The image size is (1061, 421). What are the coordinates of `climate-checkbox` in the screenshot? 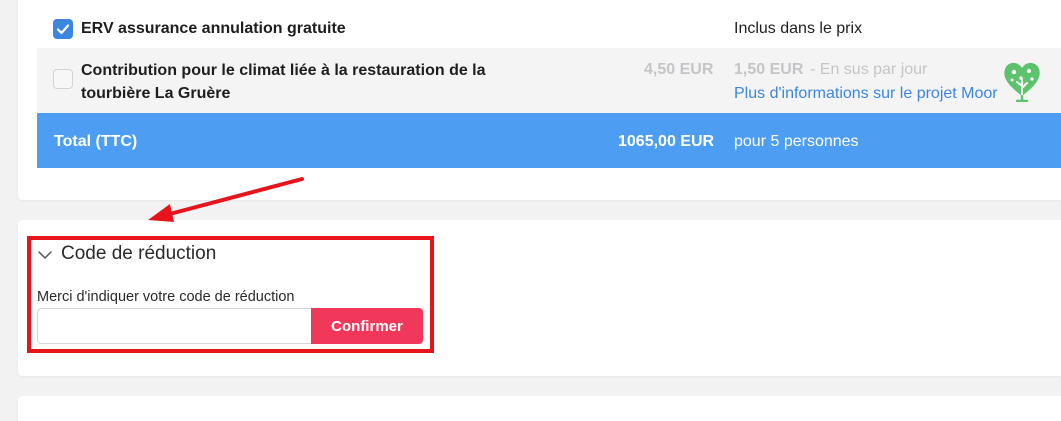 It's located at (63, 79).